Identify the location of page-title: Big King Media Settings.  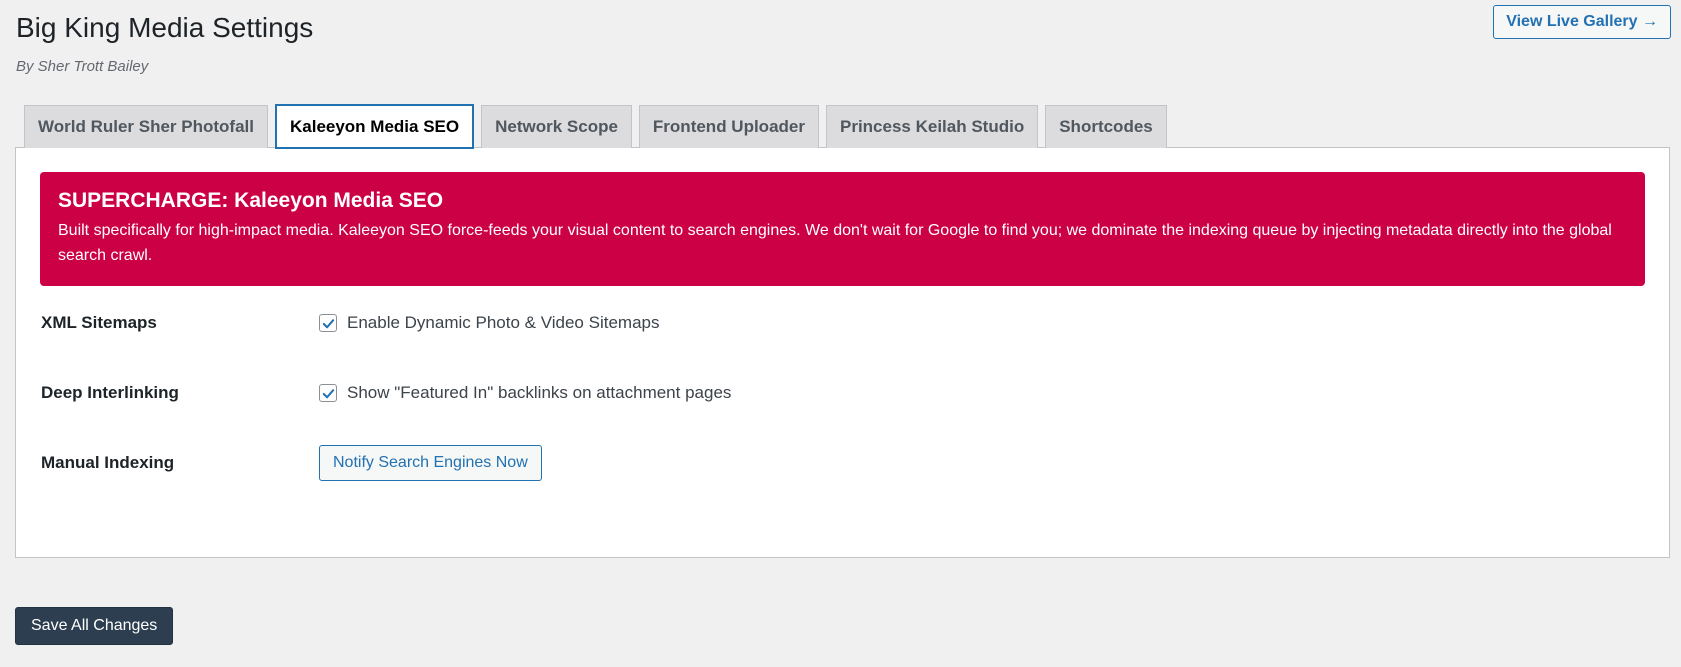
(165, 27).